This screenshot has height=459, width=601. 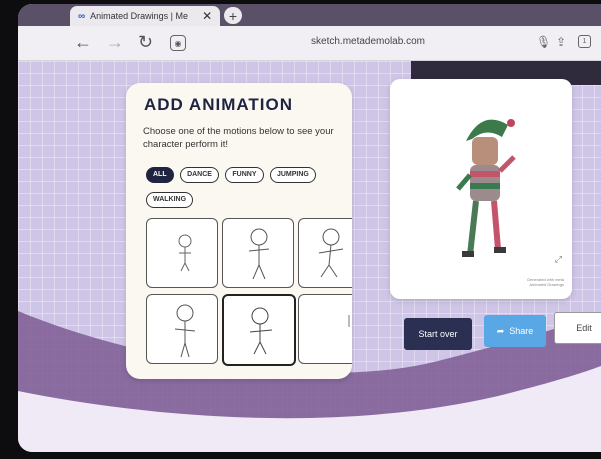 What do you see at coordinates (82, 16) in the screenshot?
I see `meta-logo-icon: ∞` at bounding box center [82, 16].